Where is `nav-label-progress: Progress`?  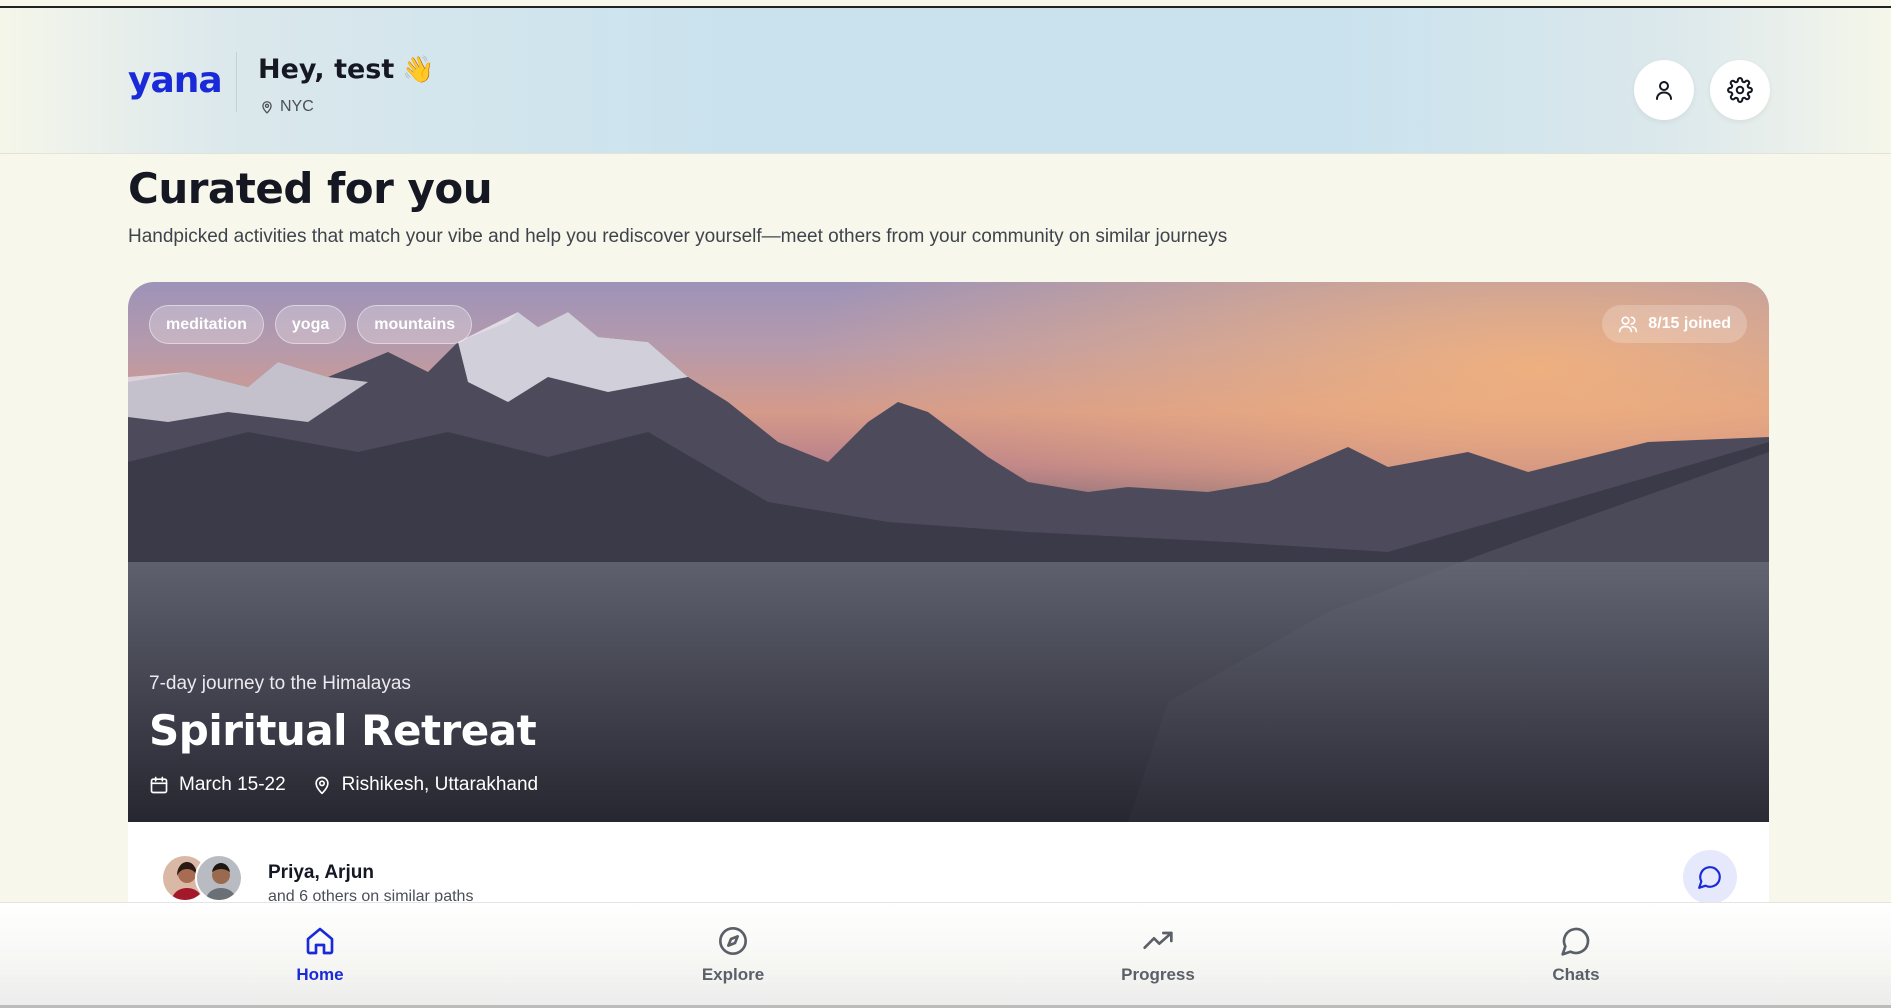
nav-label-progress: Progress is located at coordinates (1158, 974).